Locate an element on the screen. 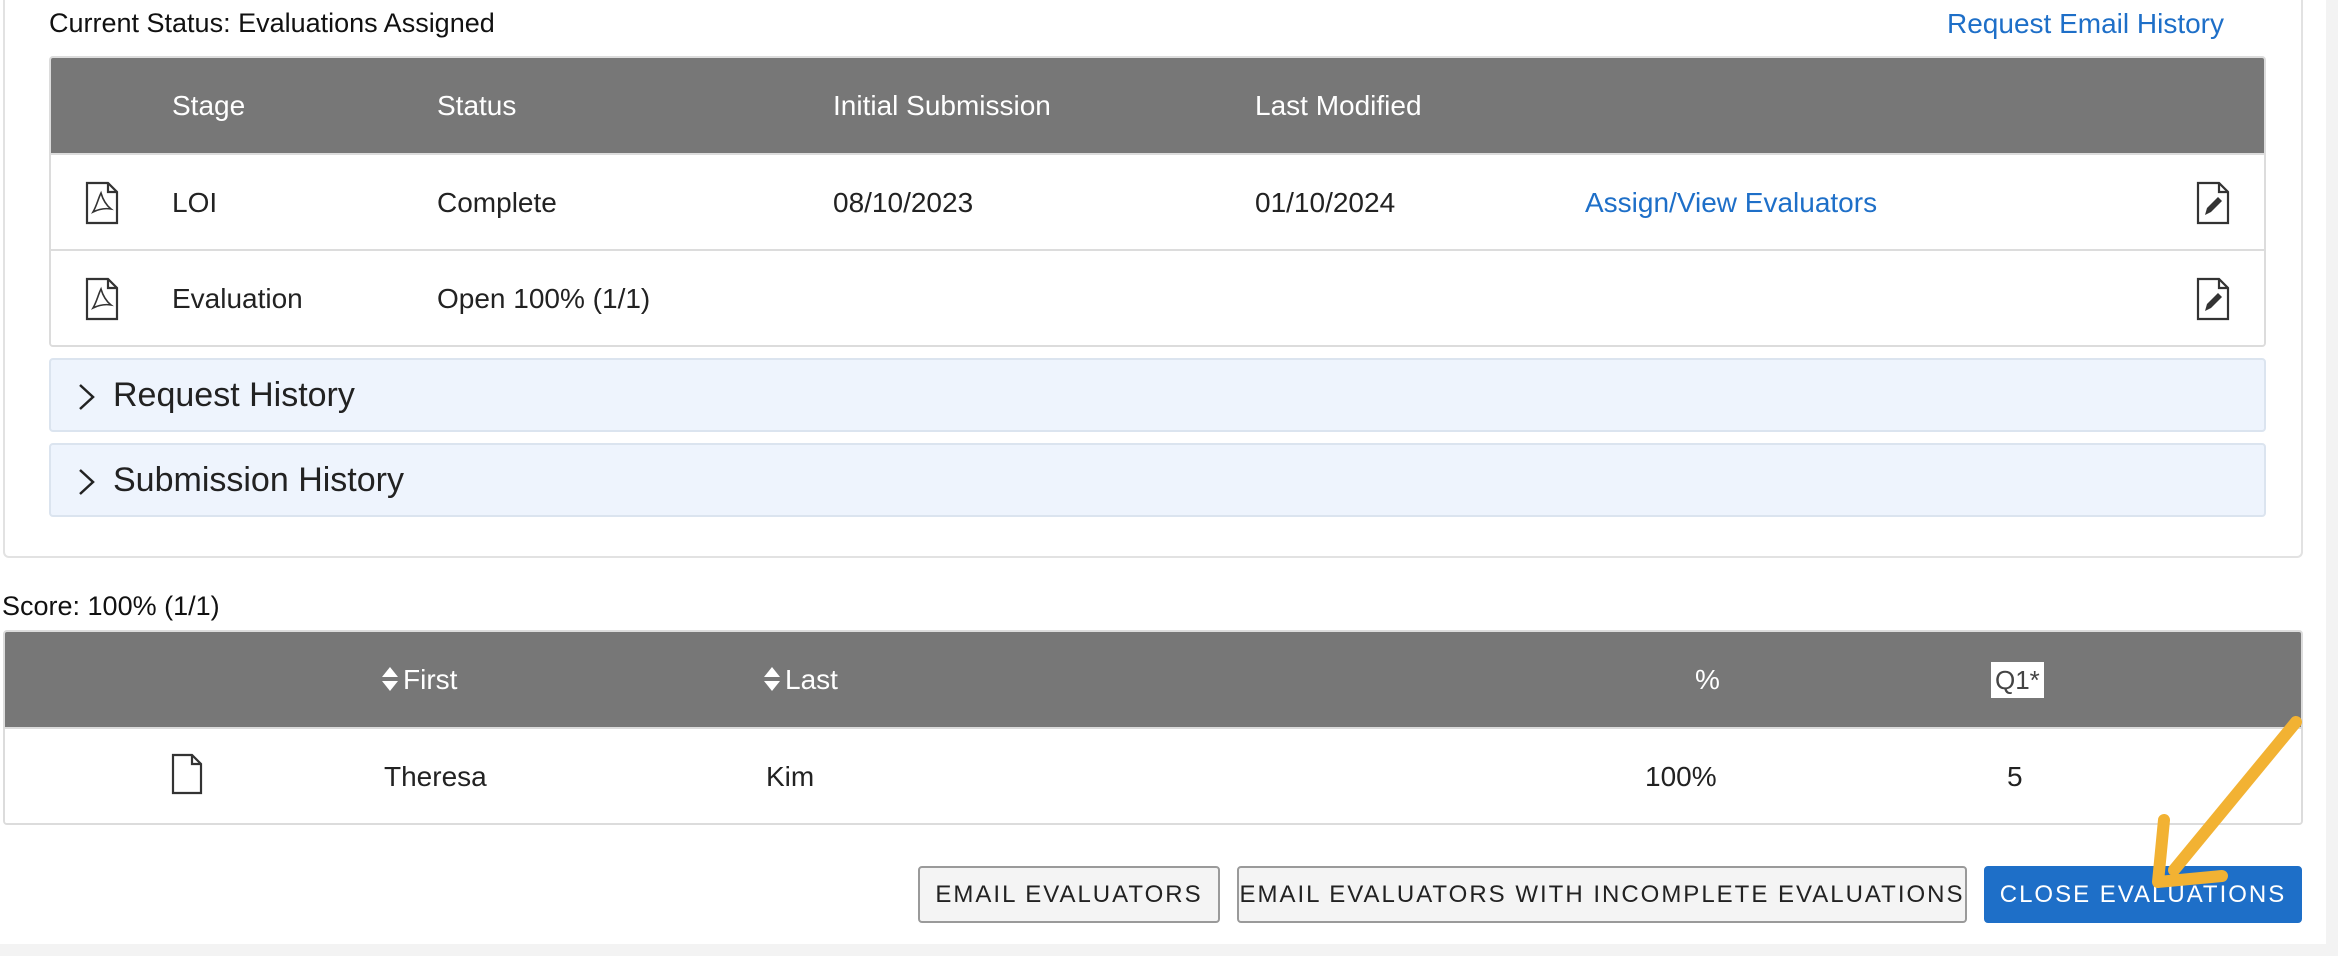  stage-name: Evaluation is located at coordinates (237, 298).